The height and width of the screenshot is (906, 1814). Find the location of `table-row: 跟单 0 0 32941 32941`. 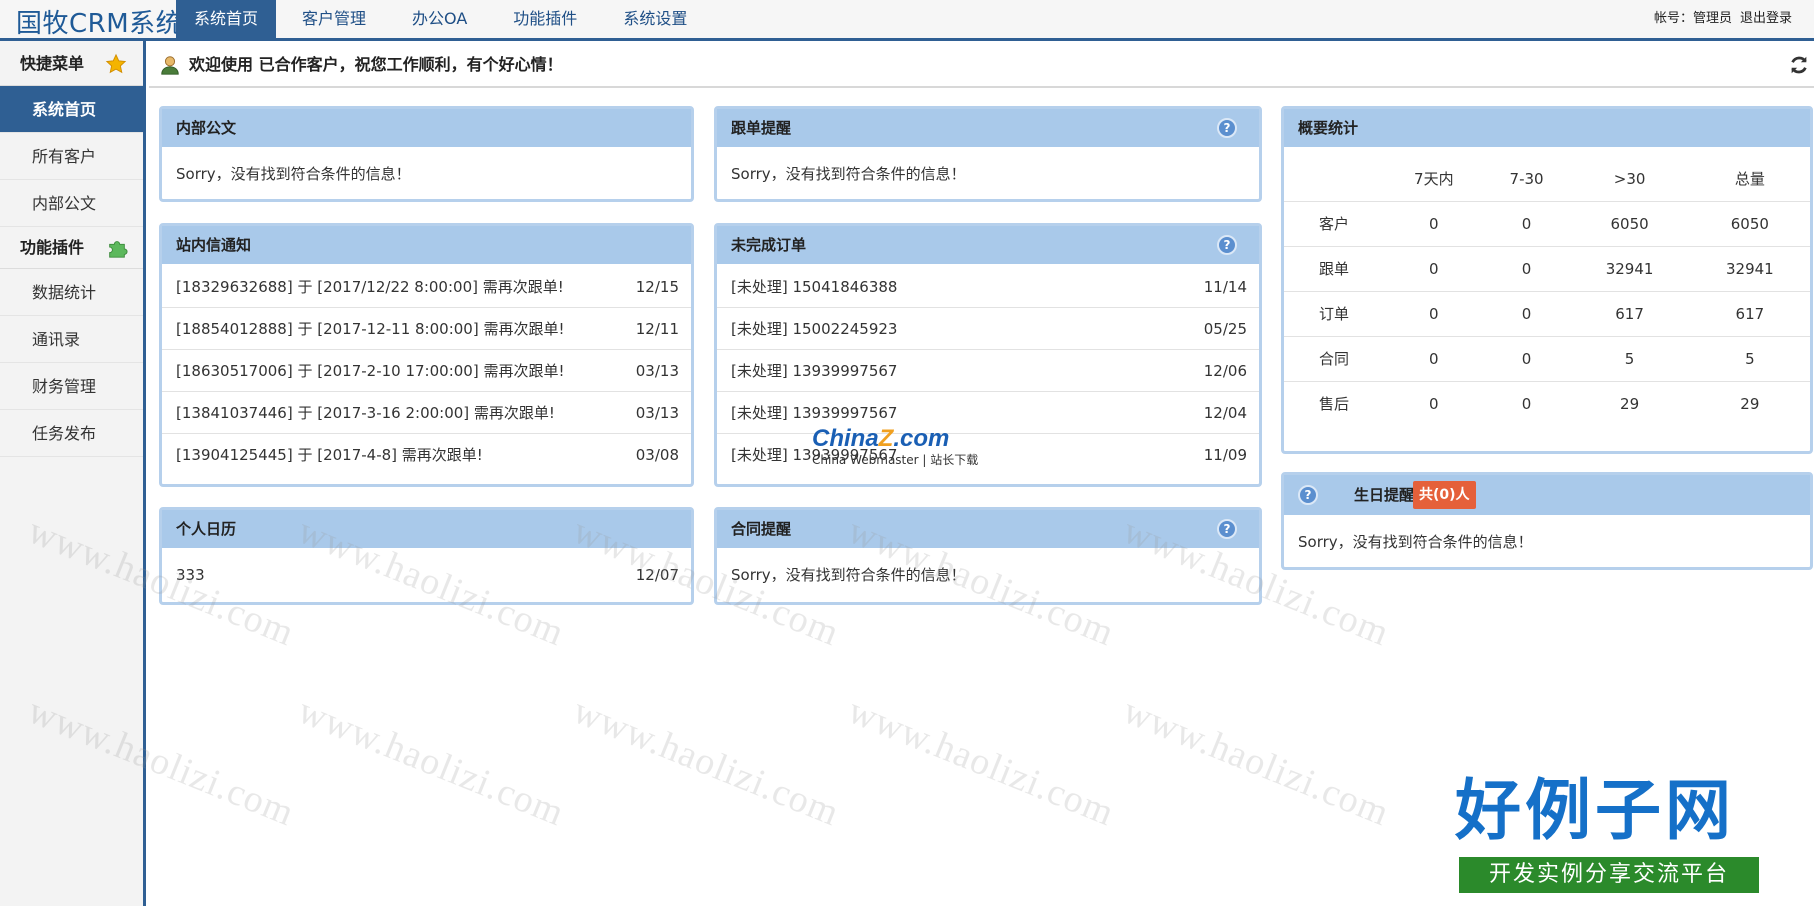

table-row: 跟单 0 0 32941 32941 is located at coordinates (1547, 268).